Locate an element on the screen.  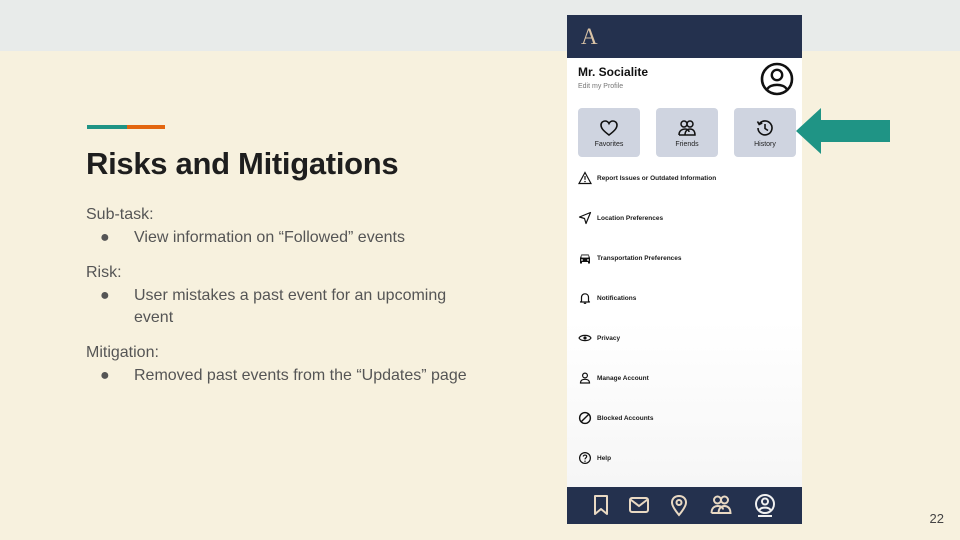
menu-item-label: Transportation Preferences is located at coordinates (639, 258).